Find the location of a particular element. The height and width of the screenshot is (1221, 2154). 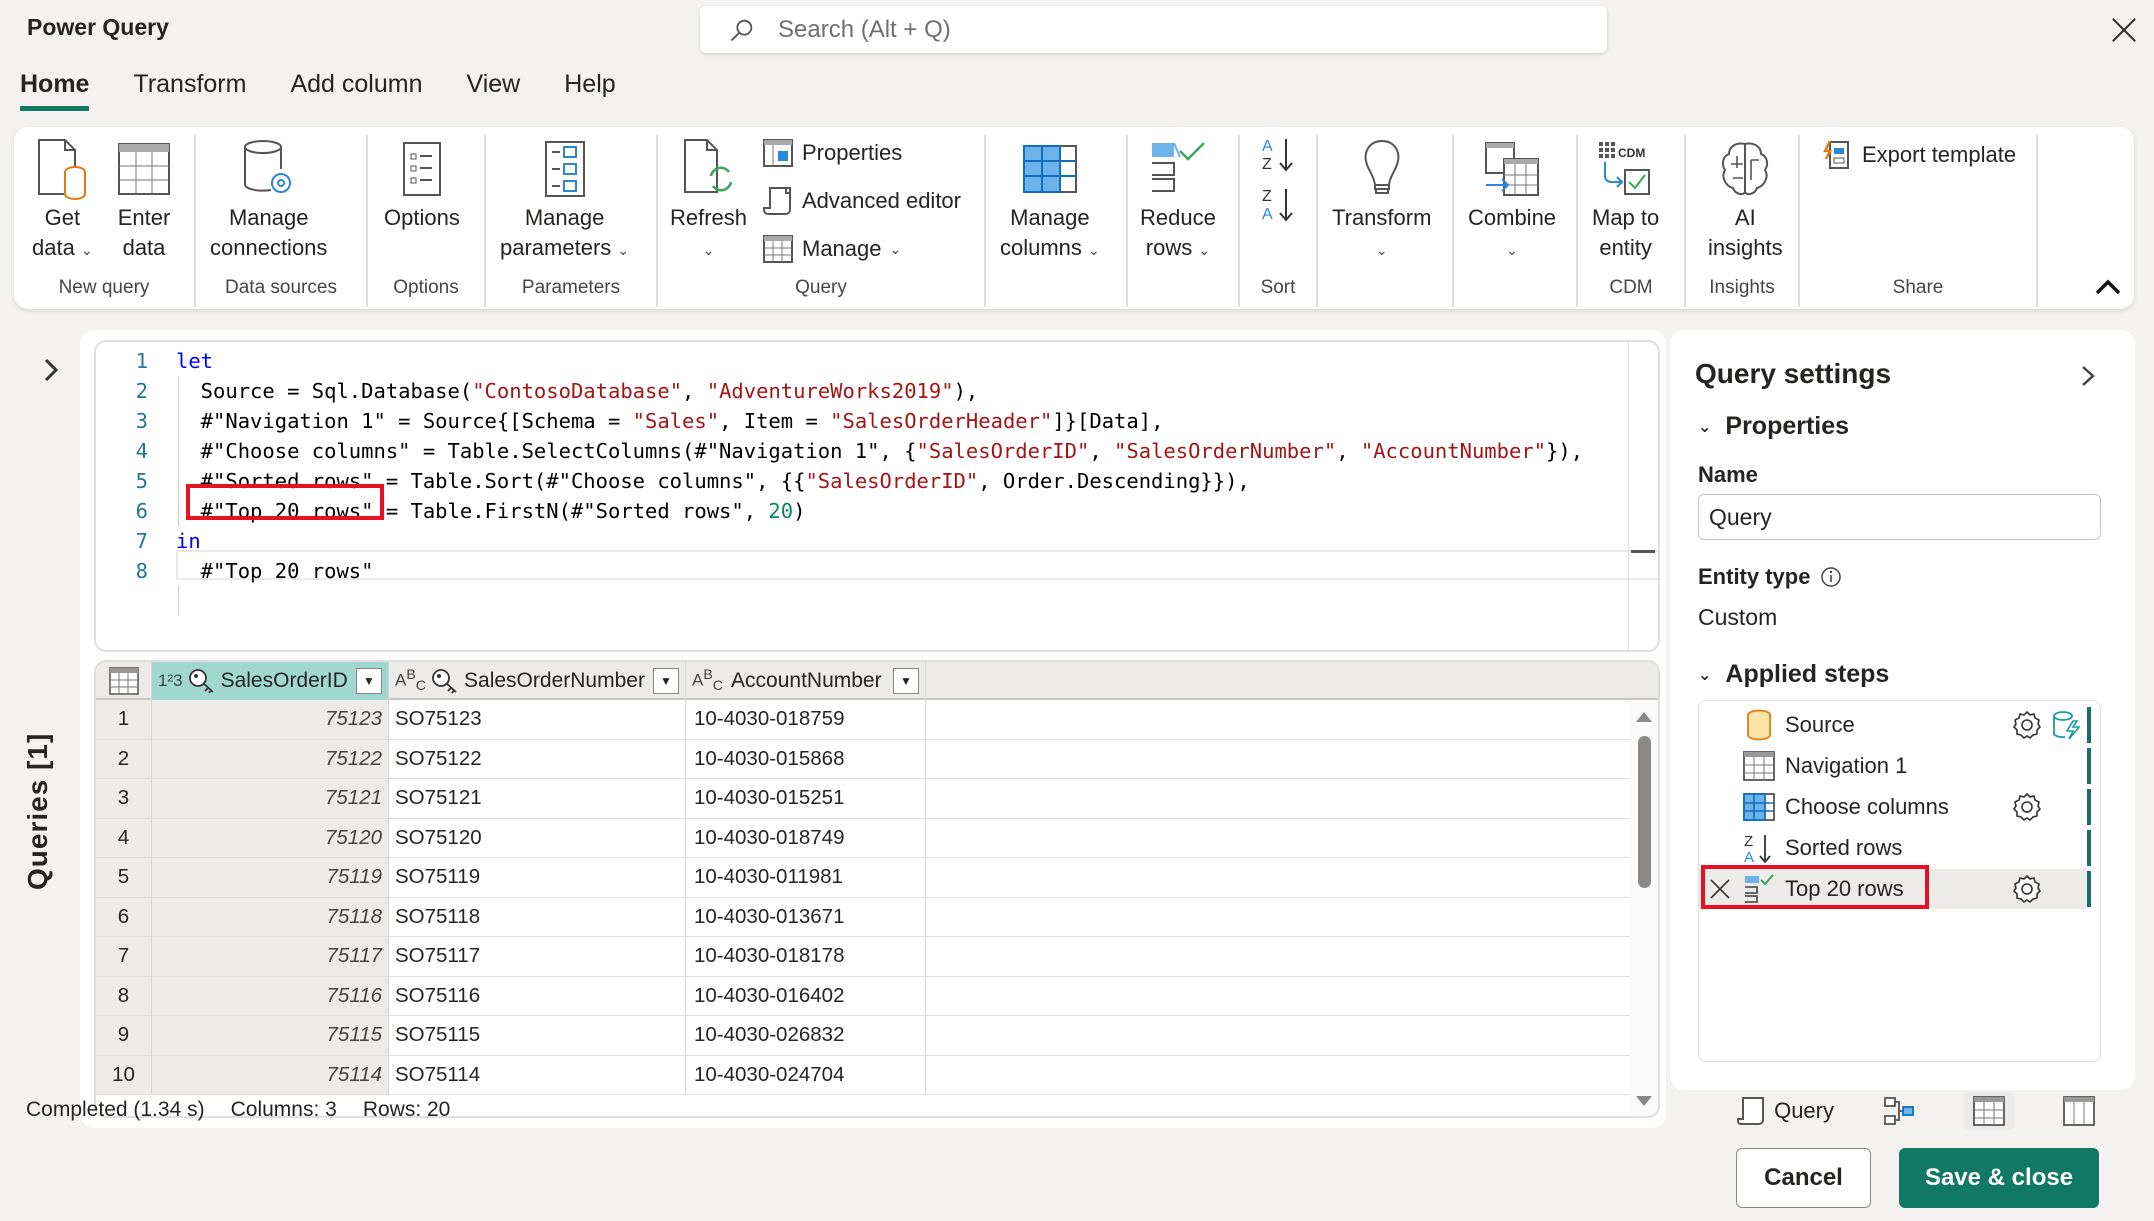

table-cell: 10-4030-016402 is located at coordinates (806, 995).